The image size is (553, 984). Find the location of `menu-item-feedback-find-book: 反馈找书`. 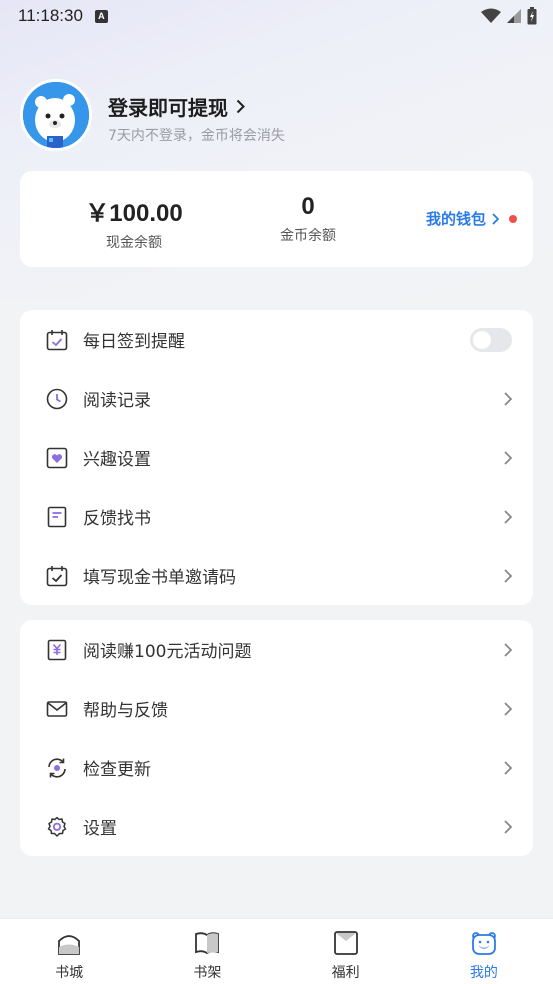

menu-item-feedback-find-book: 反馈找书 is located at coordinates (276, 516).